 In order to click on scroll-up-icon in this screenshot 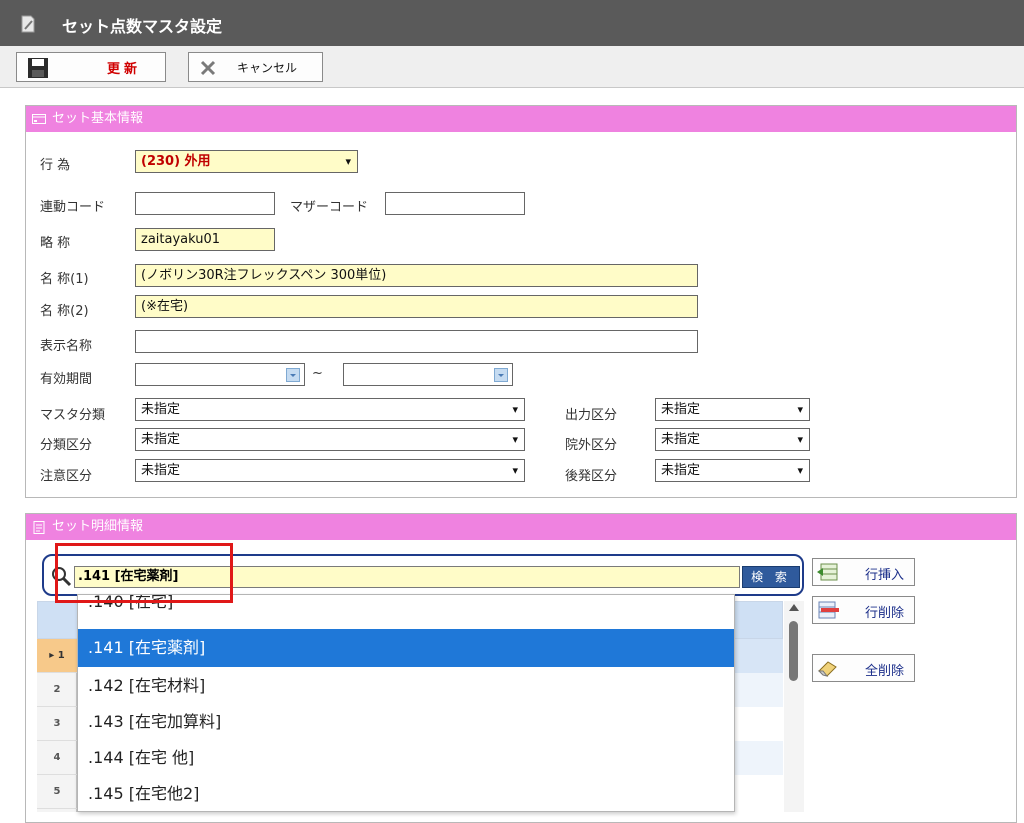, I will do `click(794, 607)`.